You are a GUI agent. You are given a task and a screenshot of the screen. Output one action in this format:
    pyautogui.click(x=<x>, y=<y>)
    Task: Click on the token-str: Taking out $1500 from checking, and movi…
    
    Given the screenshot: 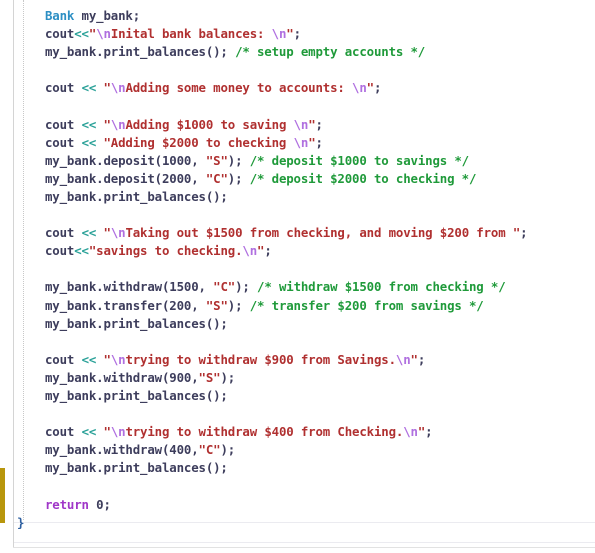 What is the action you would take?
    pyautogui.click(x=323, y=233)
    